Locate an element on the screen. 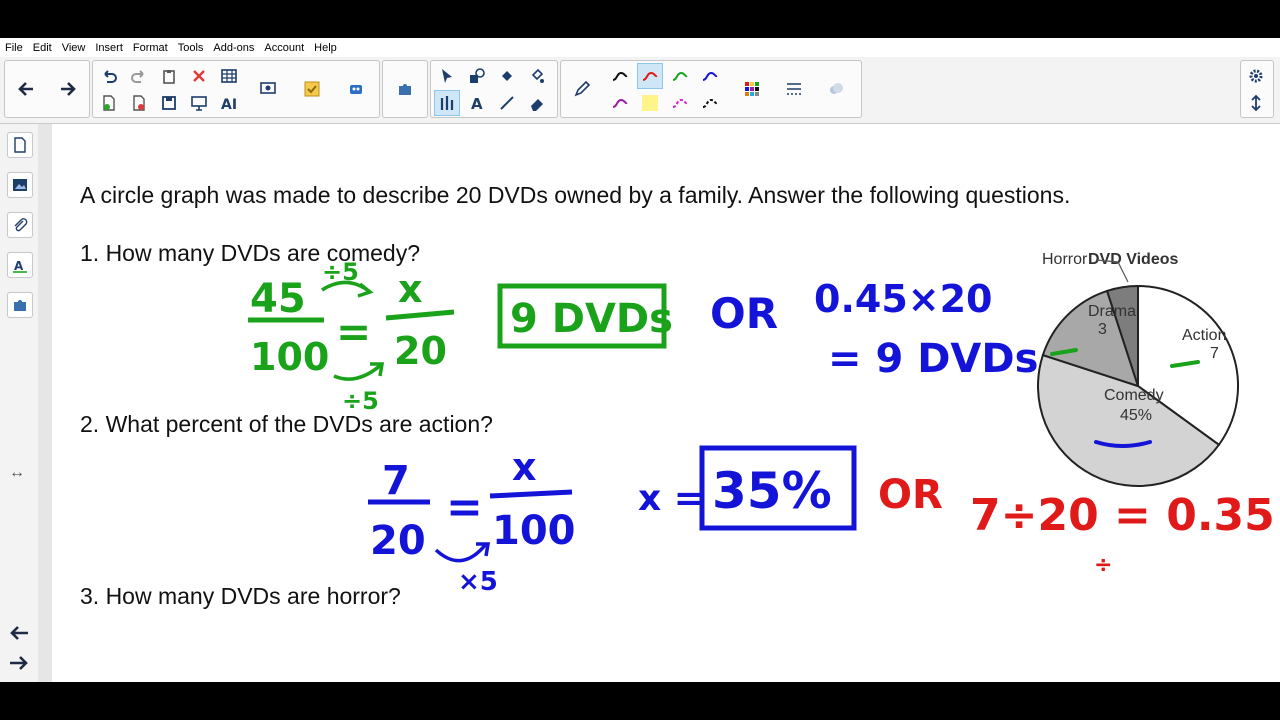 The image size is (1280, 720). menu-view: View is located at coordinates (74, 48).